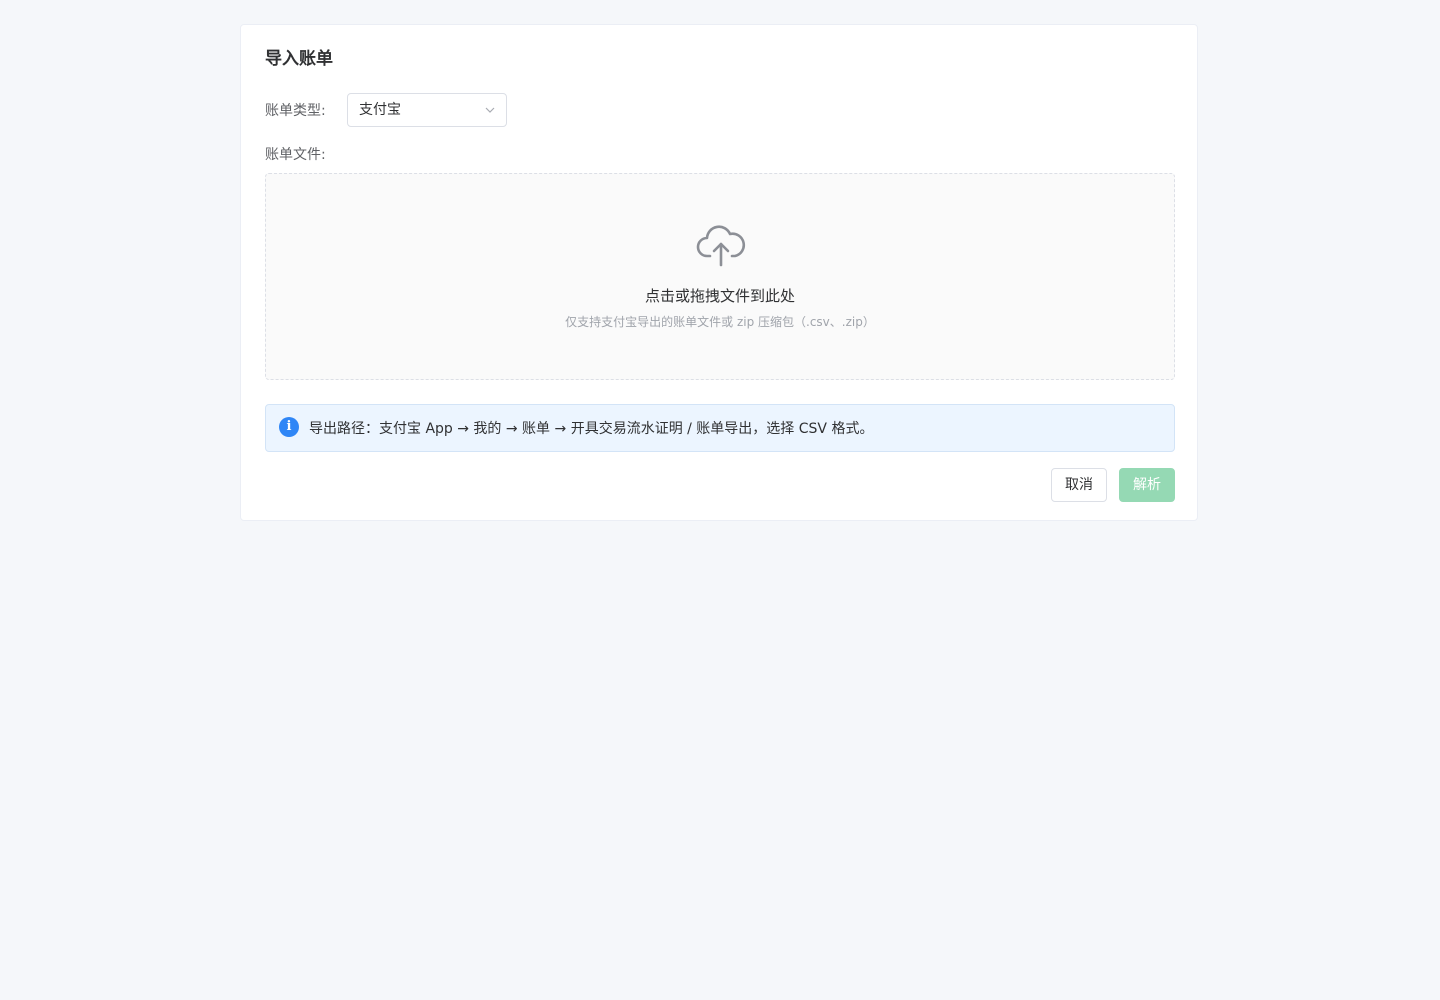  What do you see at coordinates (295, 111) in the screenshot?
I see `bill-type-label: 账单类型:` at bounding box center [295, 111].